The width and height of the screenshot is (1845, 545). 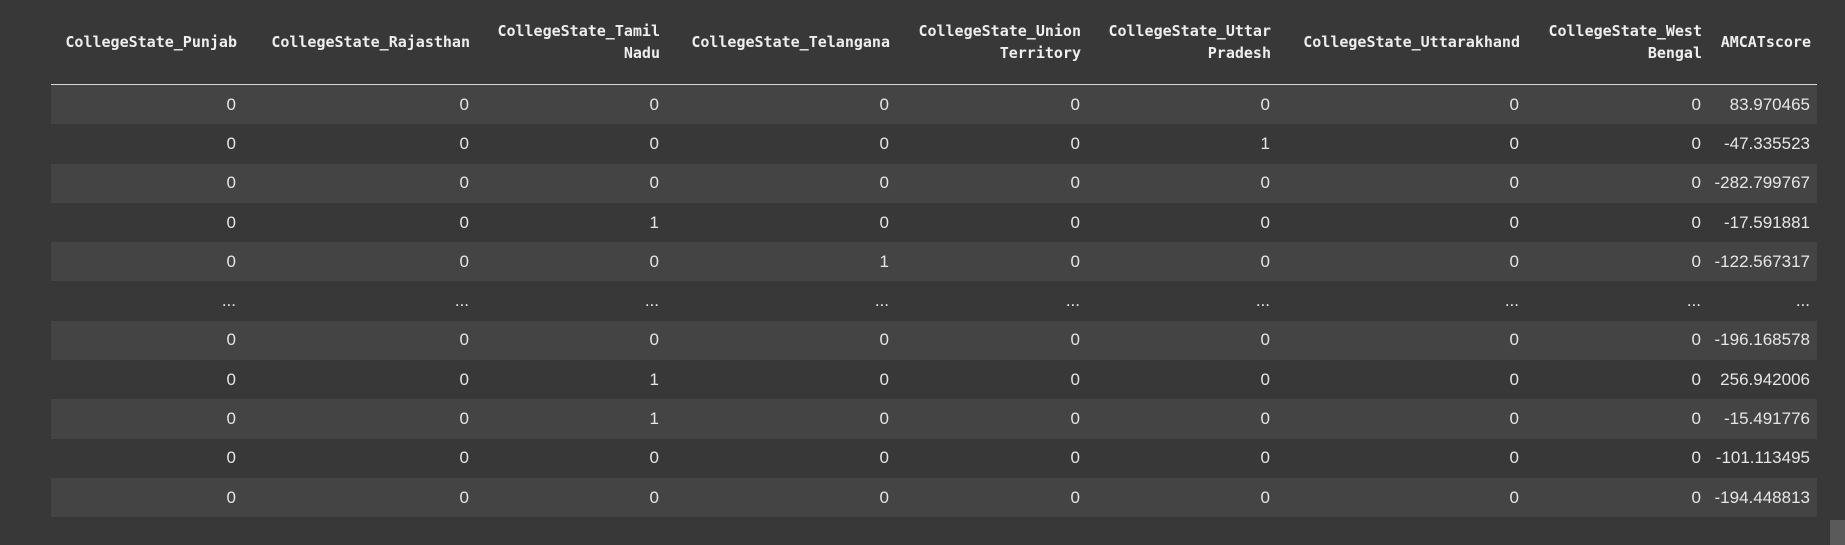 I want to click on table-row: 0 0 0 0 0 0 0 0 83.970465, so click(x=934, y=104).